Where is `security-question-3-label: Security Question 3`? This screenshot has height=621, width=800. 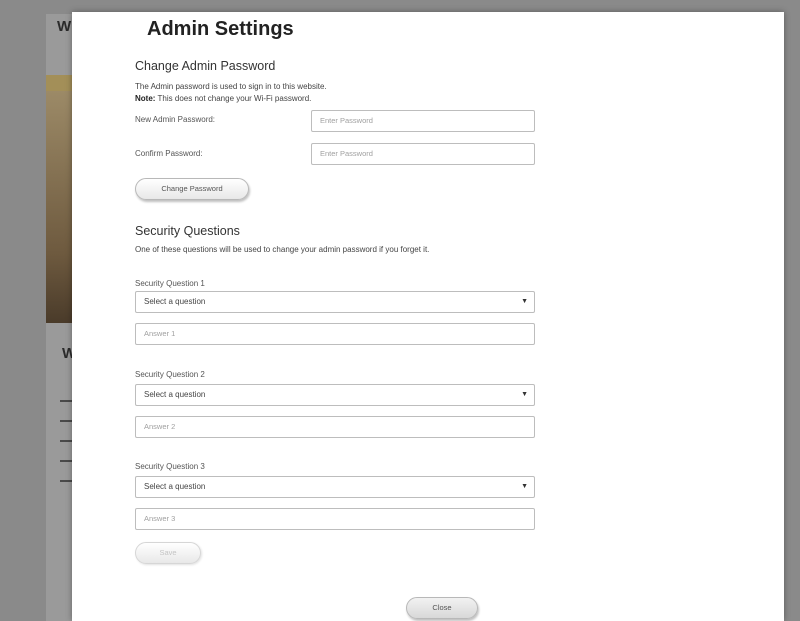
security-question-3-label: Security Question 3 is located at coordinates (170, 466).